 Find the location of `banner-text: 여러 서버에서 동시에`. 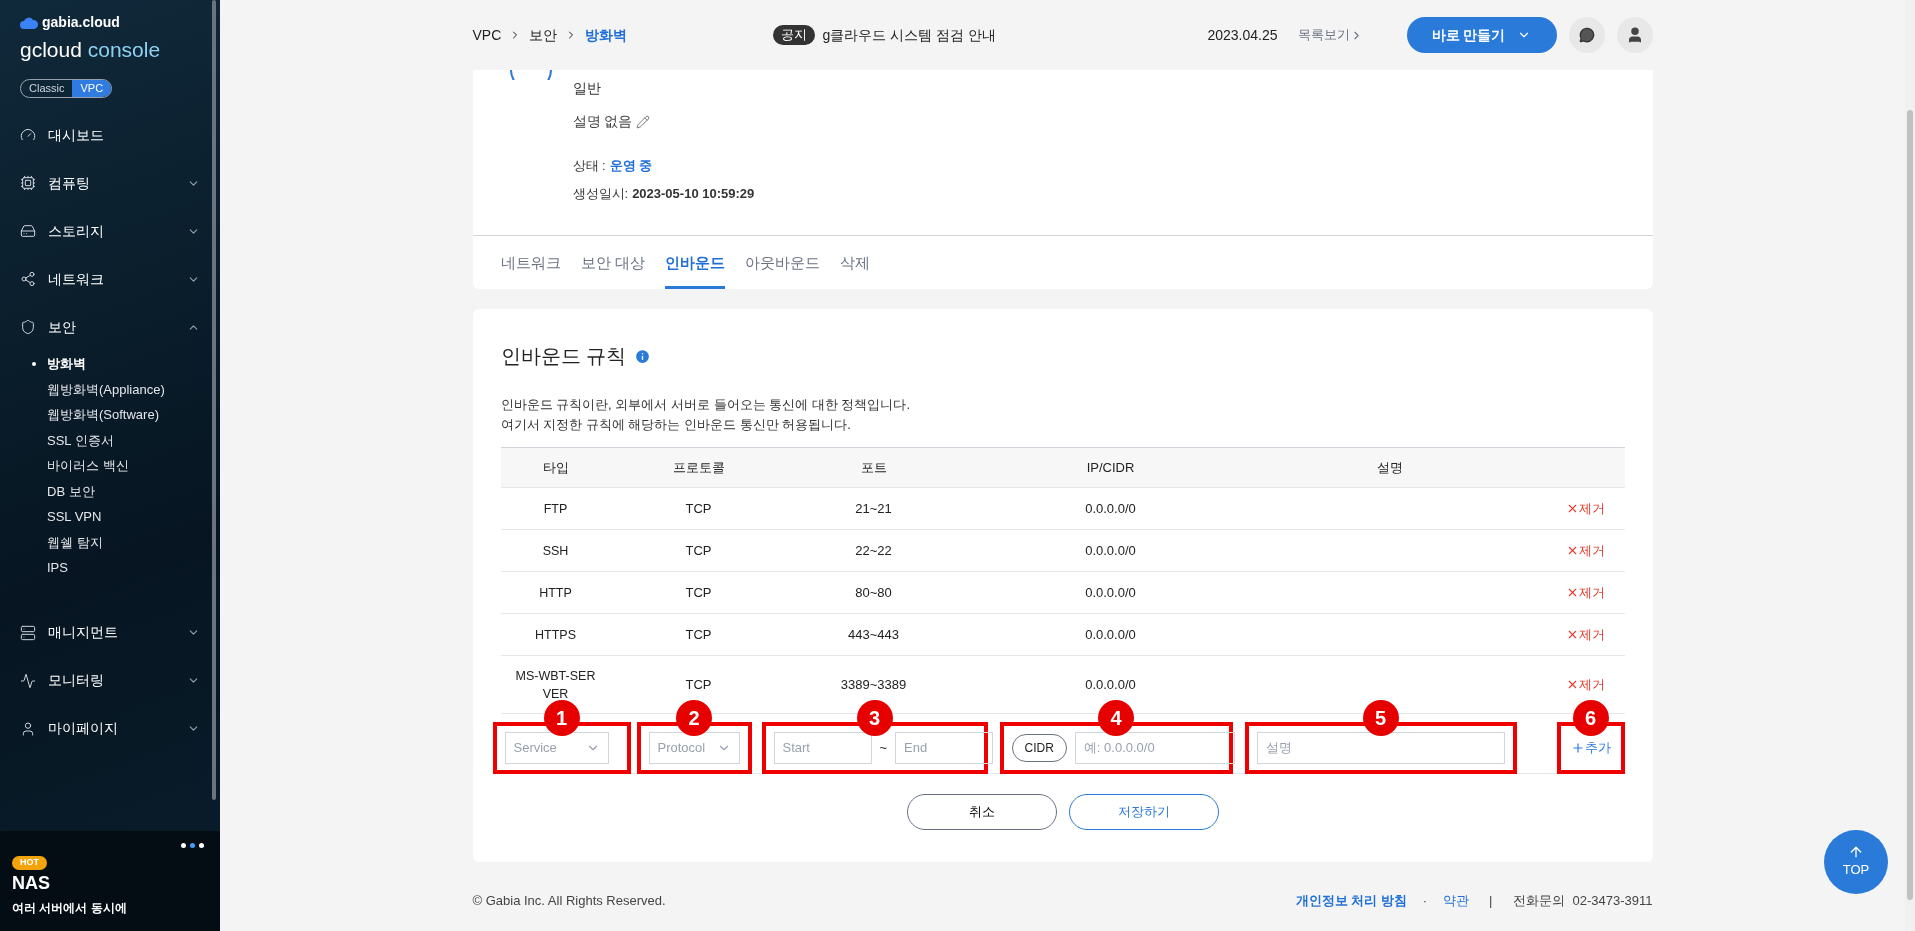

banner-text: 여러 서버에서 동시에 is located at coordinates (70, 908).